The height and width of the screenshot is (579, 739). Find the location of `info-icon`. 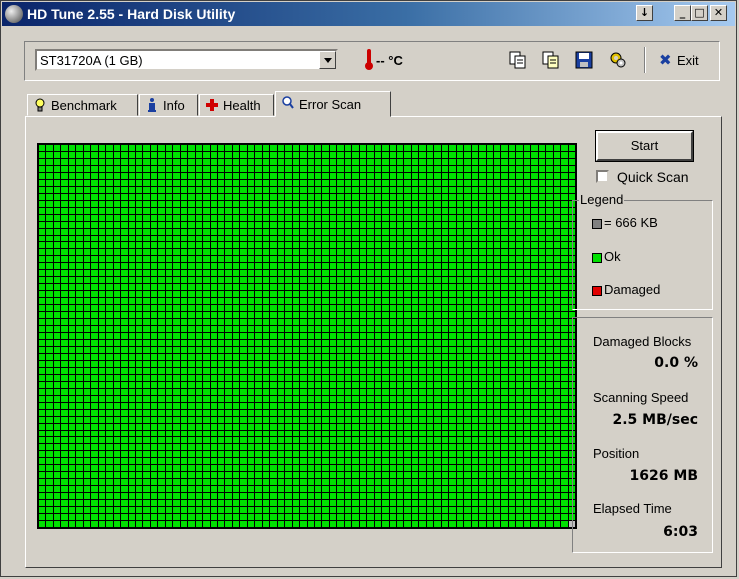

info-icon is located at coordinates (152, 105).